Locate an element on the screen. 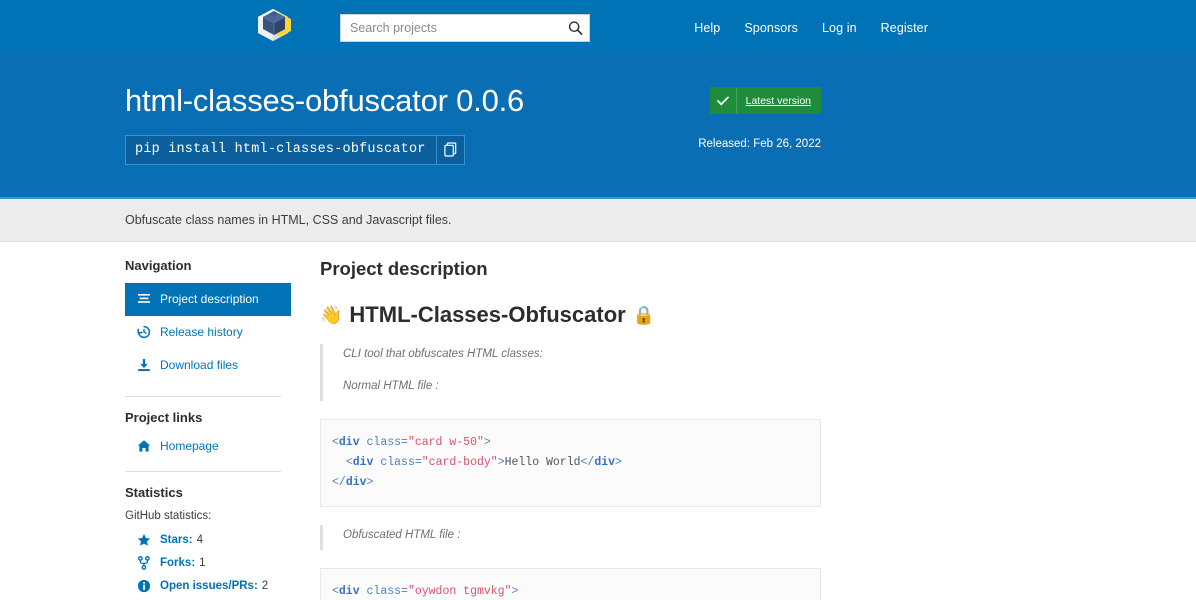 The width and height of the screenshot is (1196, 600). latest-version-label: Latest version is located at coordinates (778, 100).